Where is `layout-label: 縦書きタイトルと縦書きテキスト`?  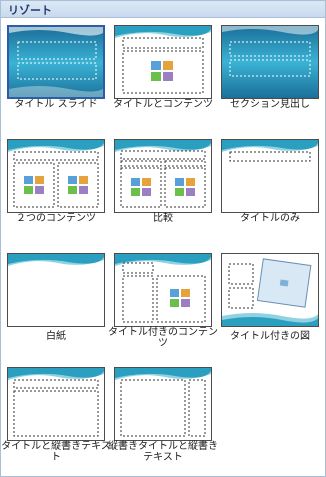
layout-label: 縦書きタイトルと縦書きテキスト is located at coordinates (163, 452).